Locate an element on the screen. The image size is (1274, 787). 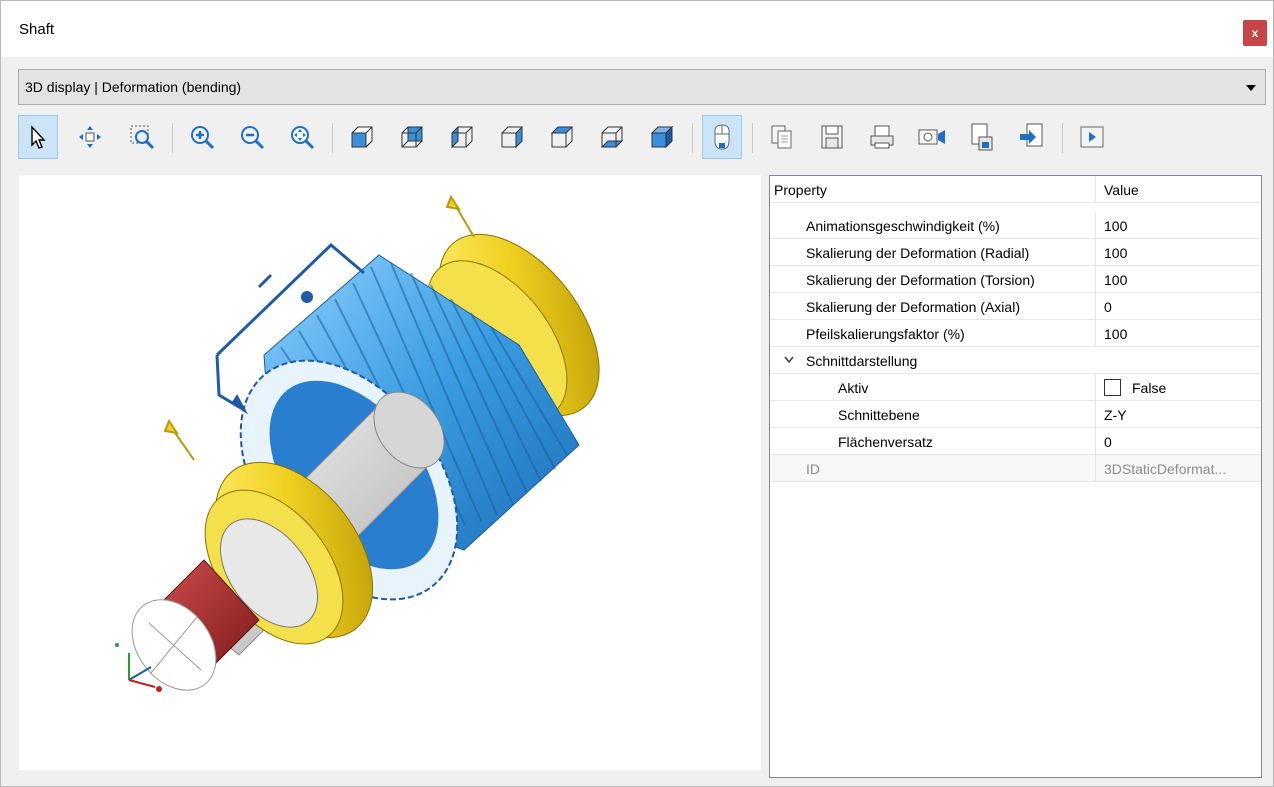
property-grid-header: Property Value is located at coordinates (1015, 189).